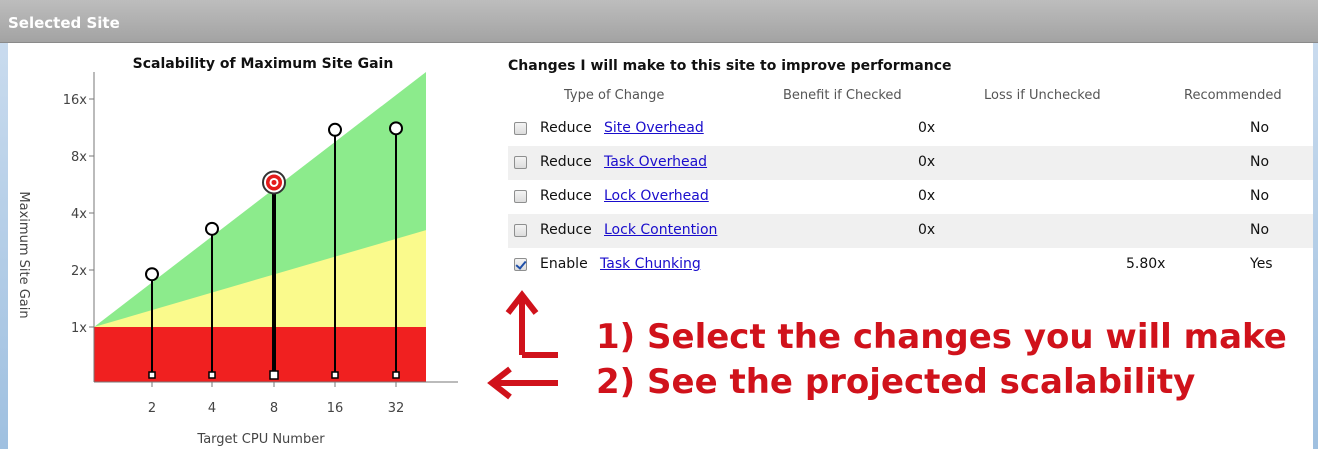 Image resolution: width=1318 pixels, height=449 pixels. I want to click on chart-y-axis-label: Maximum Site Gain, so click(23, 254).